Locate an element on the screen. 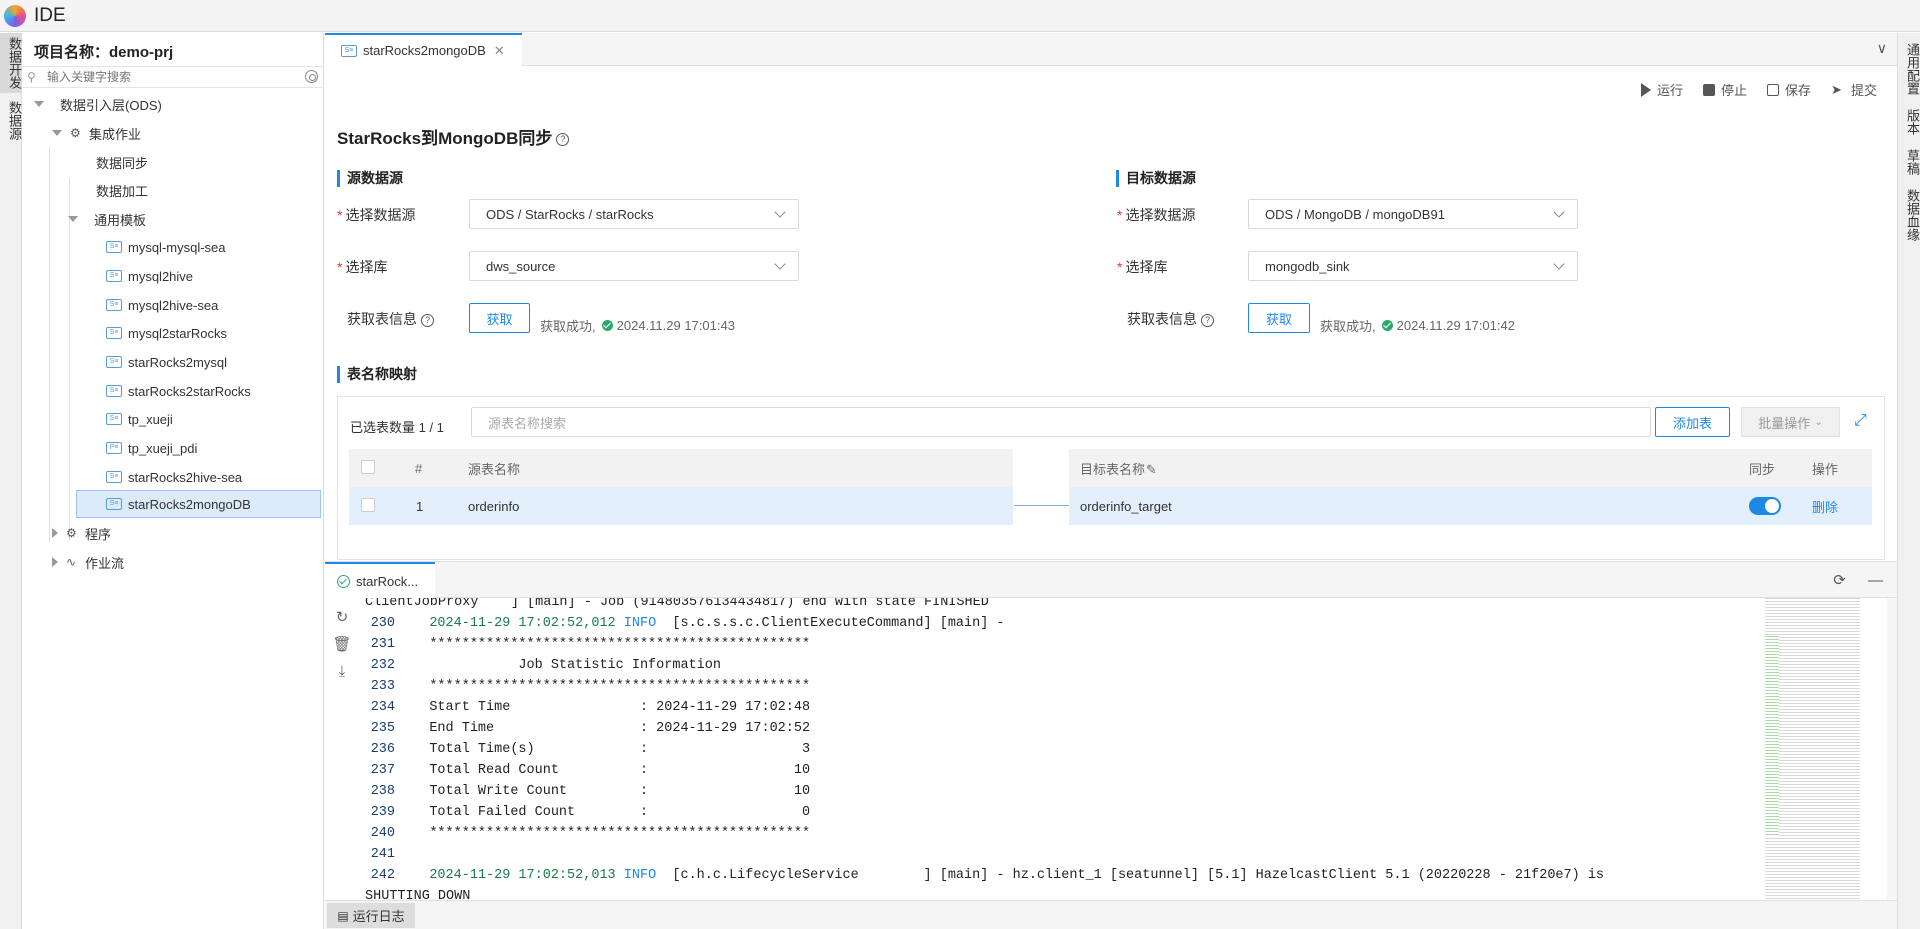 Image resolution: width=1920 pixels, height=929 pixels. source-db-select: dws_source is located at coordinates (634, 266).